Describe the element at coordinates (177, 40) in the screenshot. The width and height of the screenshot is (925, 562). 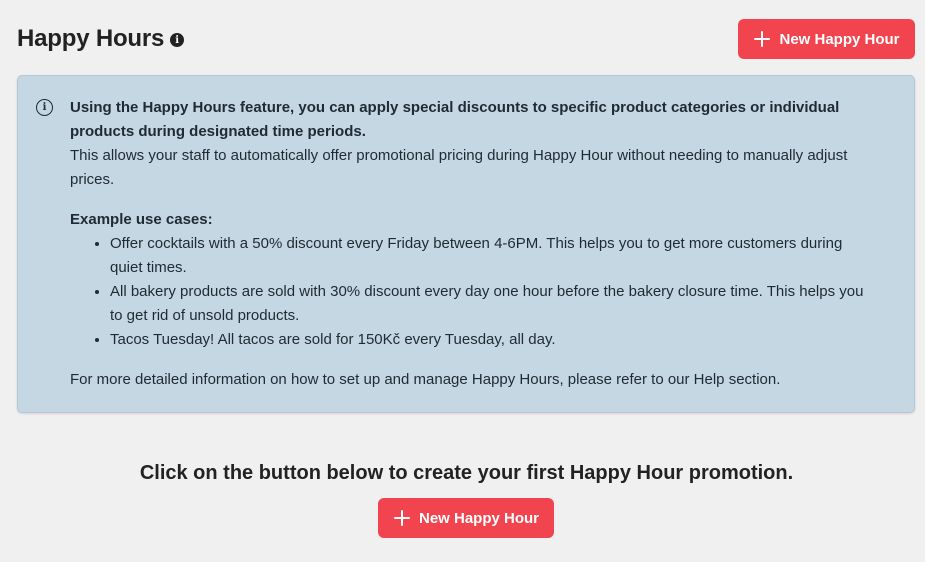
I see `info-circle-icon: i` at that location.